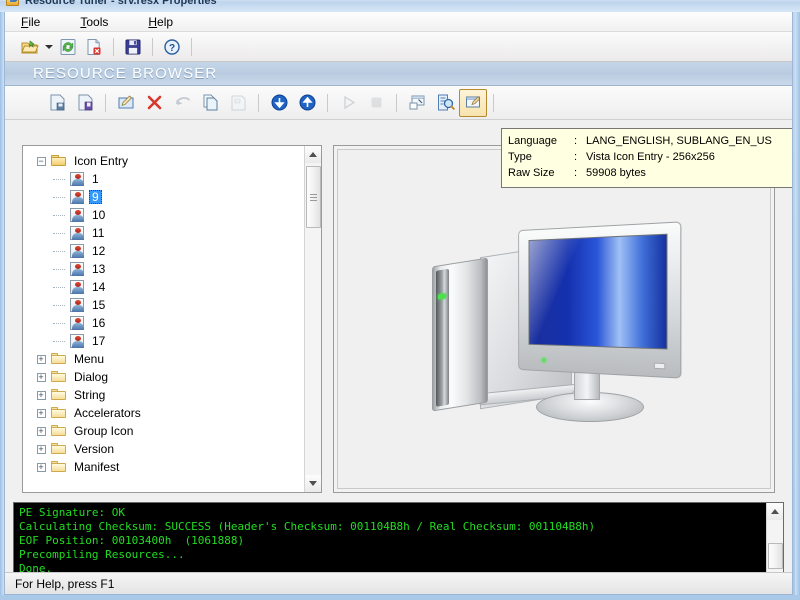 The width and height of the screenshot is (800, 600). What do you see at coordinates (89, 395) in the screenshot?
I see `tree-node-label: String` at bounding box center [89, 395].